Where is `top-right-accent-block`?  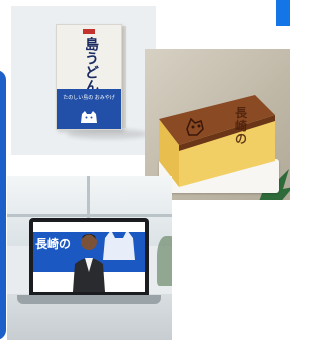
top-right-accent-block is located at coordinates (283, 13).